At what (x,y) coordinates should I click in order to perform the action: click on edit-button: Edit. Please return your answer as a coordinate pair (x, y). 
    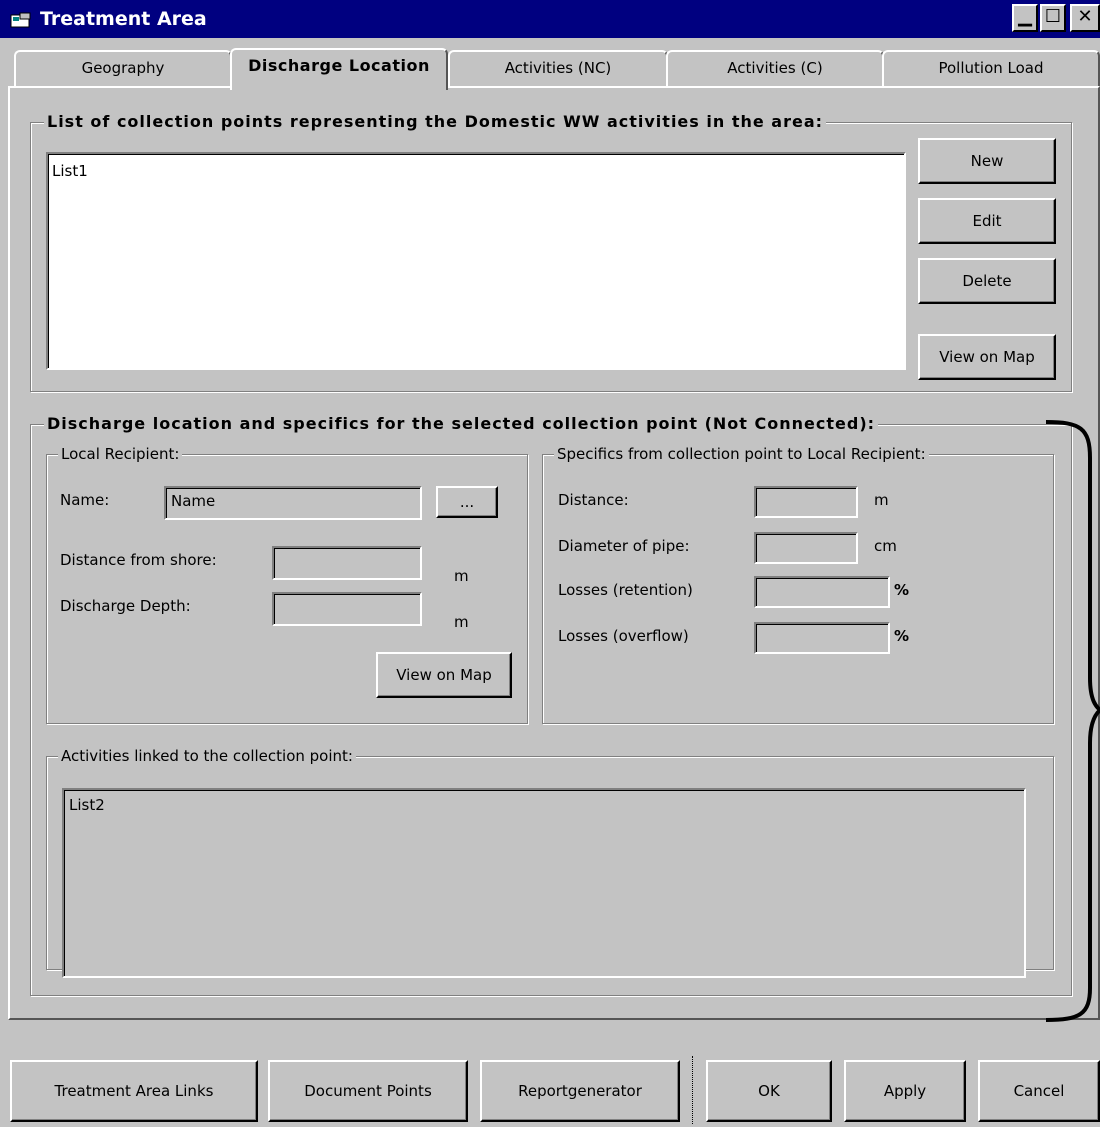
    Looking at the image, I should click on (987, 221).